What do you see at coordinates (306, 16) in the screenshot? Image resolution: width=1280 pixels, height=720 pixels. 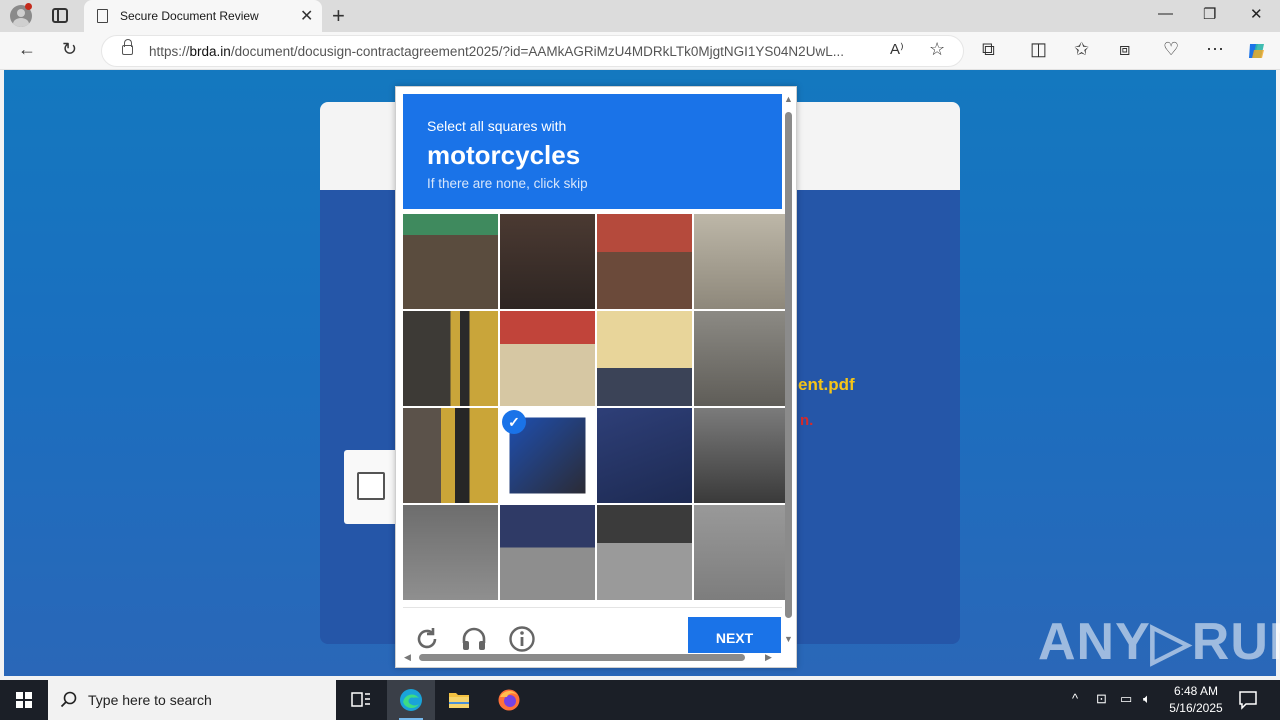 I see `tab-close-icon: ✕` at bounding box center [306, 16].